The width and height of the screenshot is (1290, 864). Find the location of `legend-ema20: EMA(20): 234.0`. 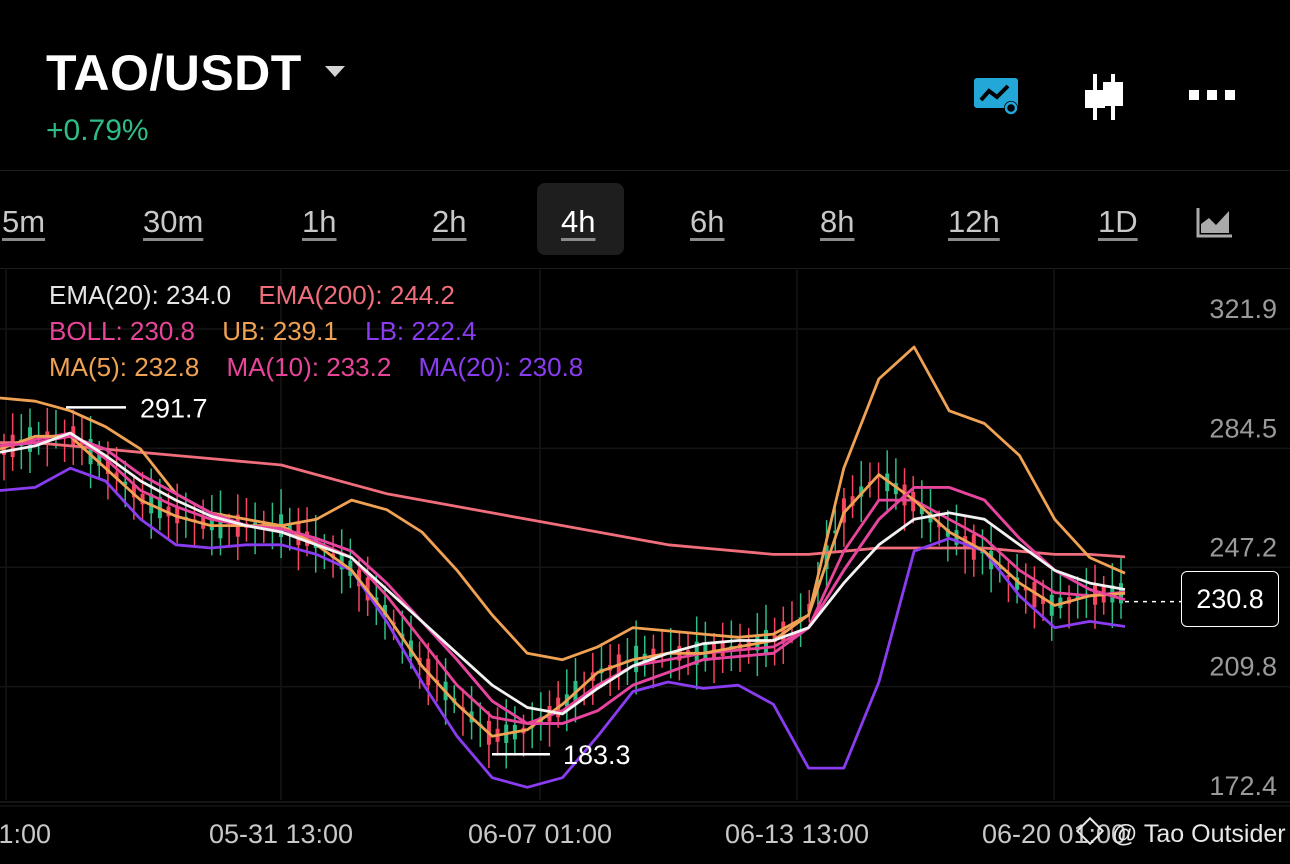

legend-ema20: EMA(20): 234.0 is located at coordinates (140, 295).